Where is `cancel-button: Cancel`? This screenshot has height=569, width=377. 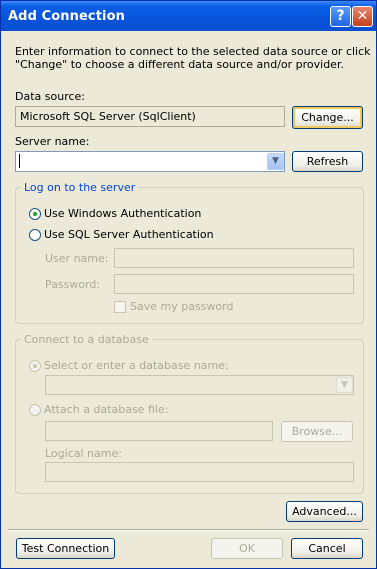
cancel-button: Cancel is located at coordinates (327, 548).